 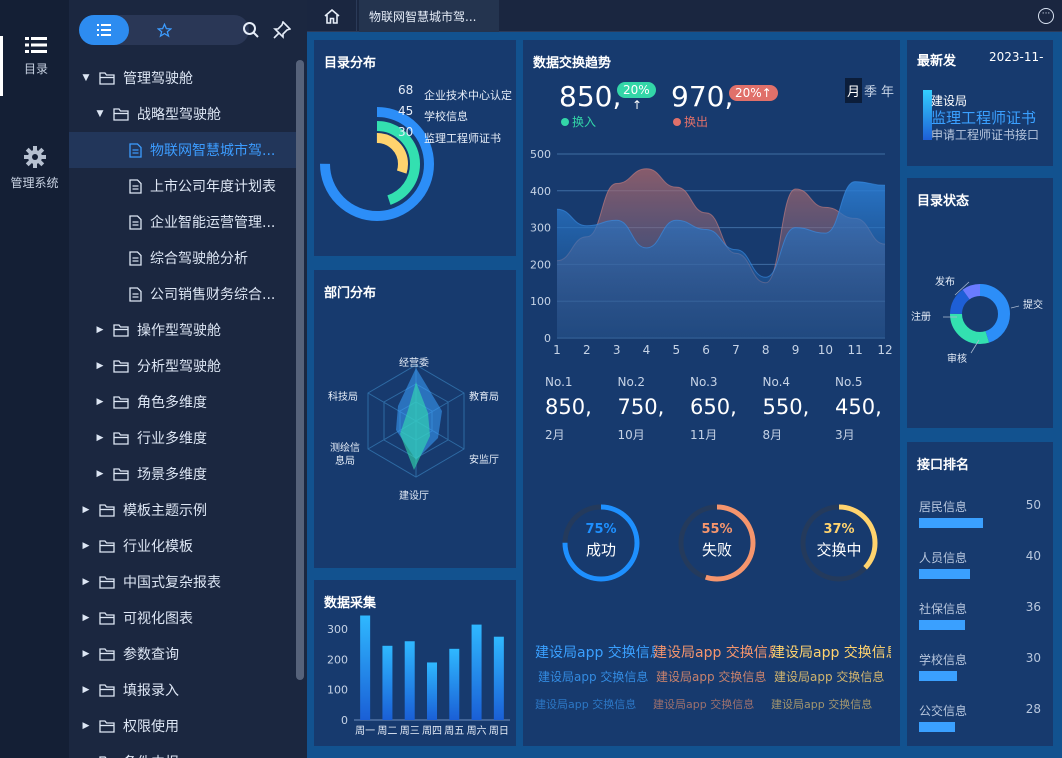 What do you see at coordinates (1033, 658) in the screenshot?
I see `rank-value: 30` at bounding box center [1033, 658].